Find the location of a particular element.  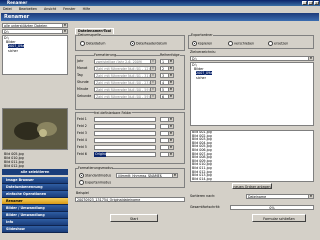

radio-dateidatum: Dateidatum is located at coordinates (93, 44).